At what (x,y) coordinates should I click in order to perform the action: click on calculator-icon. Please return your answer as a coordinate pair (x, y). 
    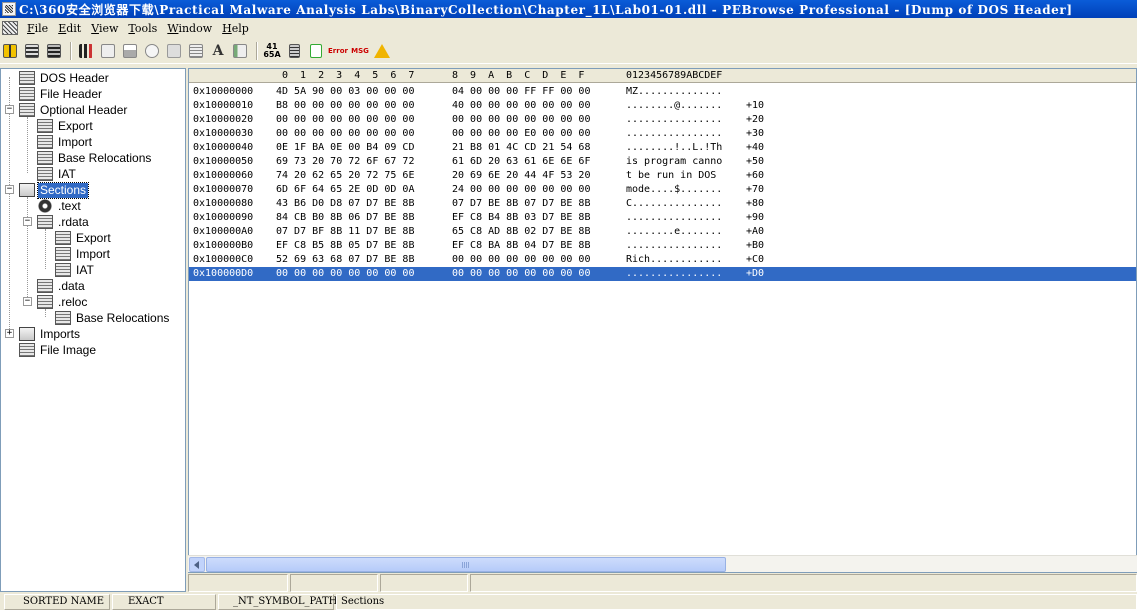
    Looking at the image, I should click on (294, 50).